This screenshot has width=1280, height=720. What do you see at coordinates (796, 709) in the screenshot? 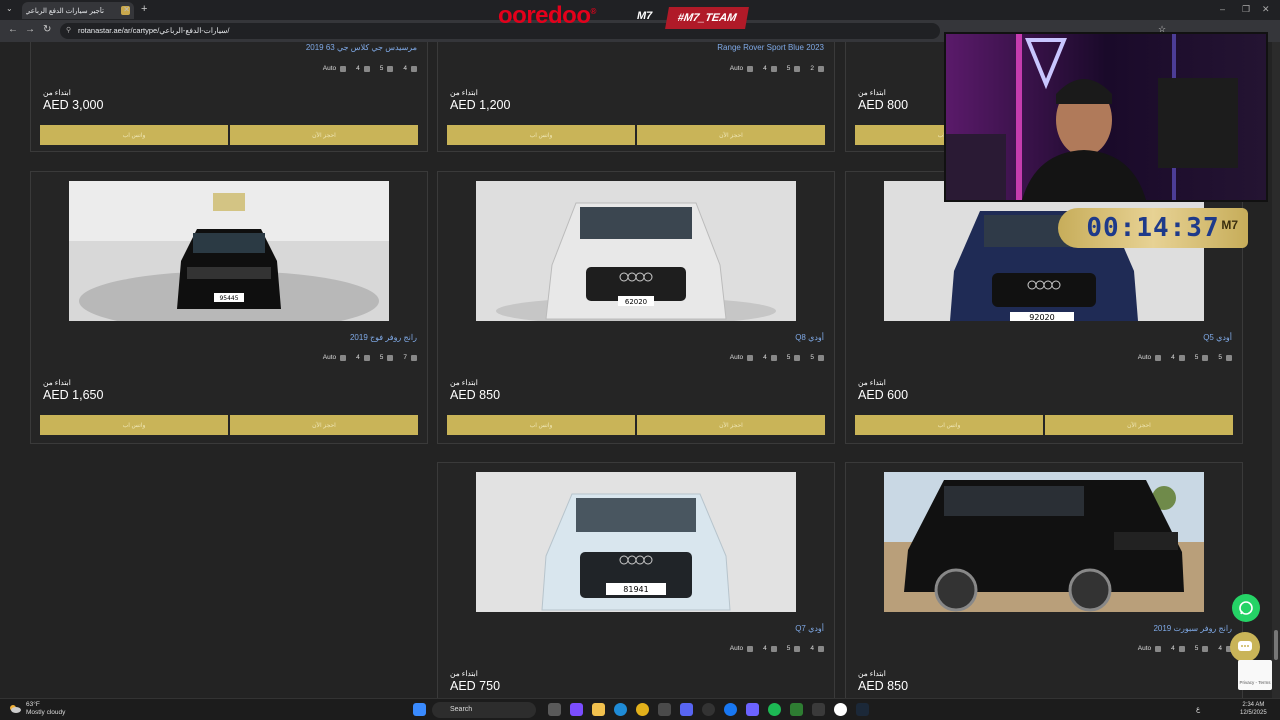
I see `terminal-icon` at bounding box center [796, 709].